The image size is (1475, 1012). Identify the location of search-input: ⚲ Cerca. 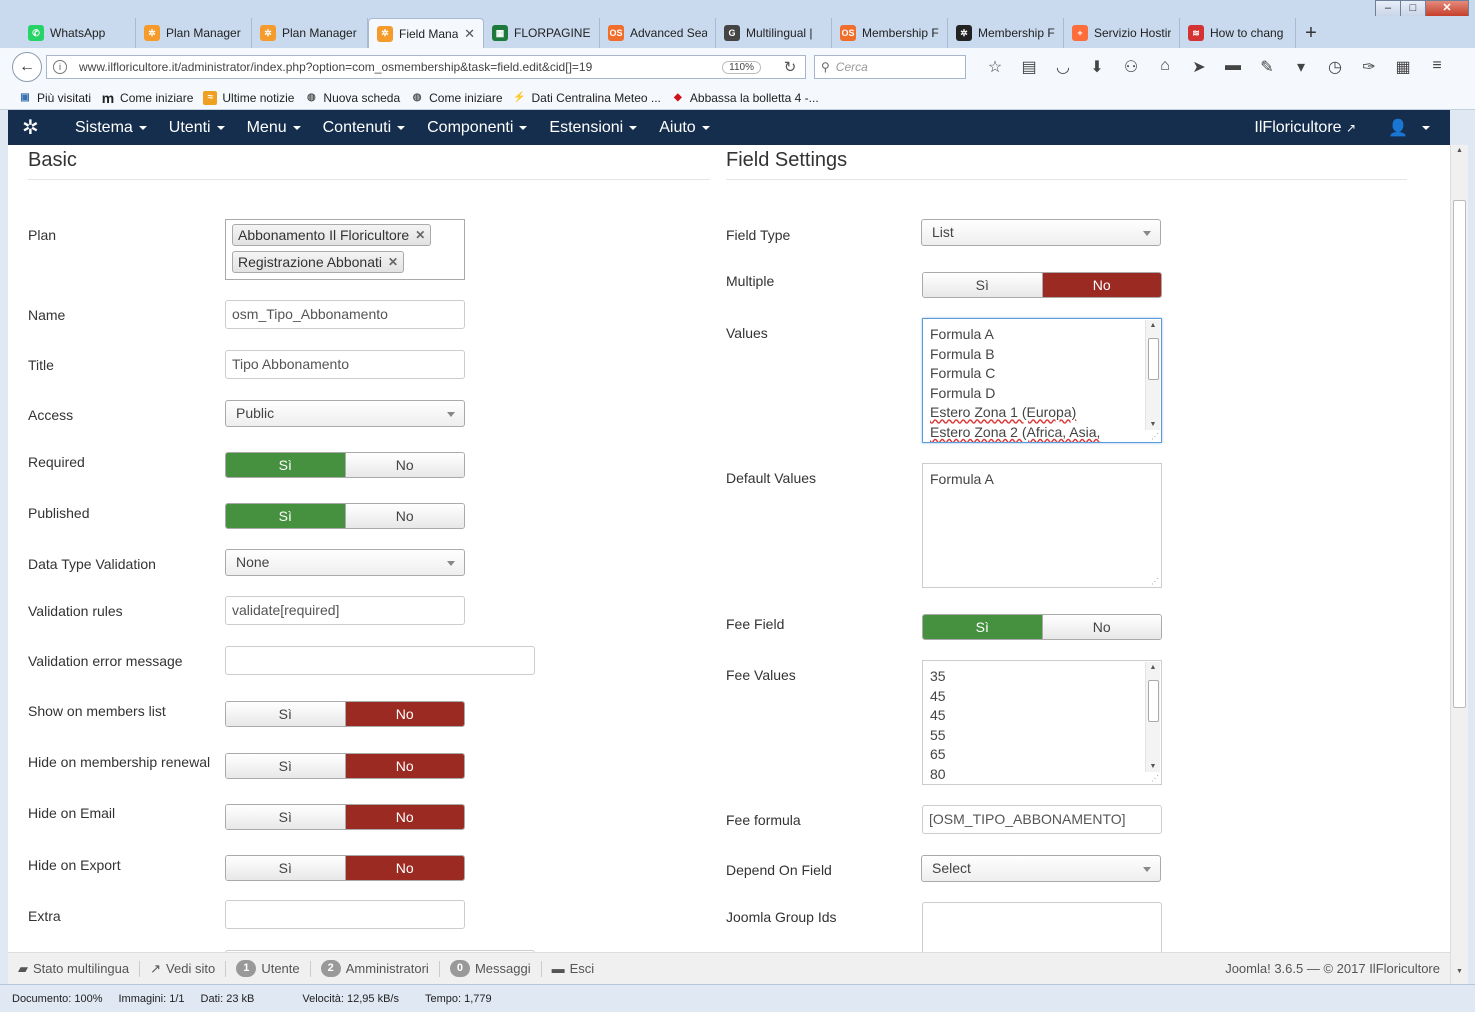
(890, 67).